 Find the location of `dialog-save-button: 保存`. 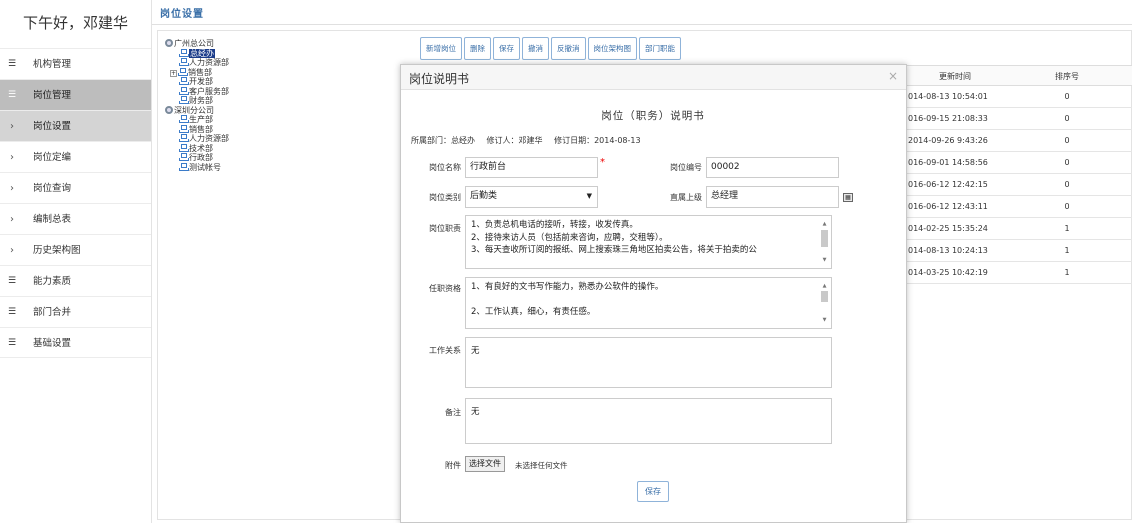

dialog-save-button: 保存 is located at coordinates (653, 491).